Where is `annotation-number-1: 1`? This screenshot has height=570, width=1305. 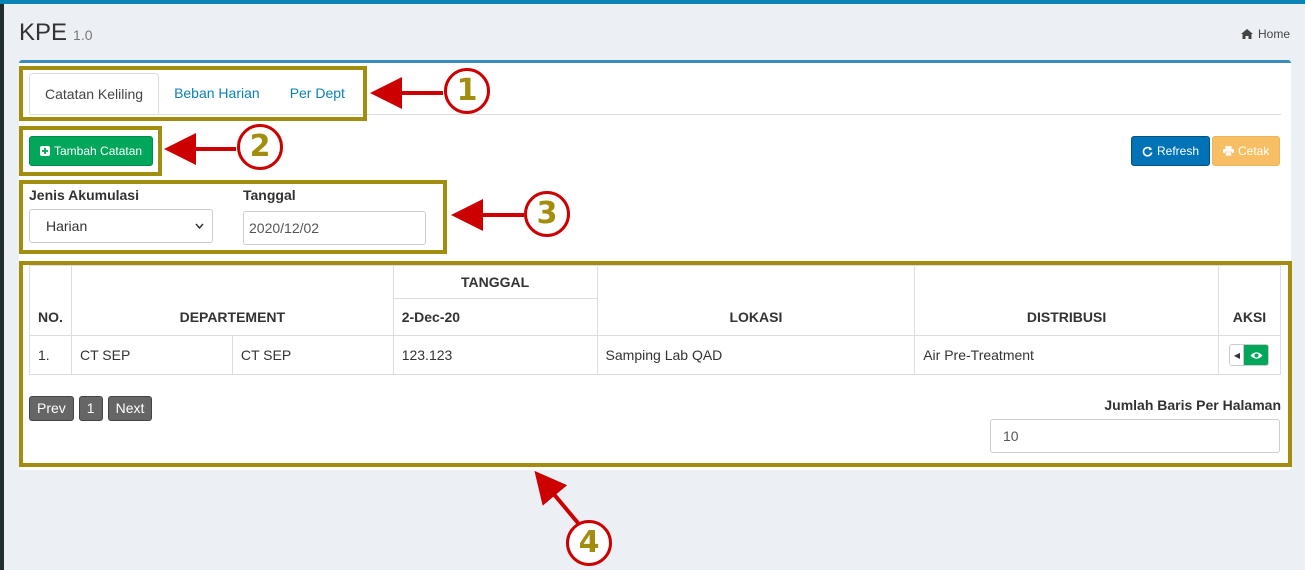
annotation-number-1: 1 is located at coordinates (467, 91).